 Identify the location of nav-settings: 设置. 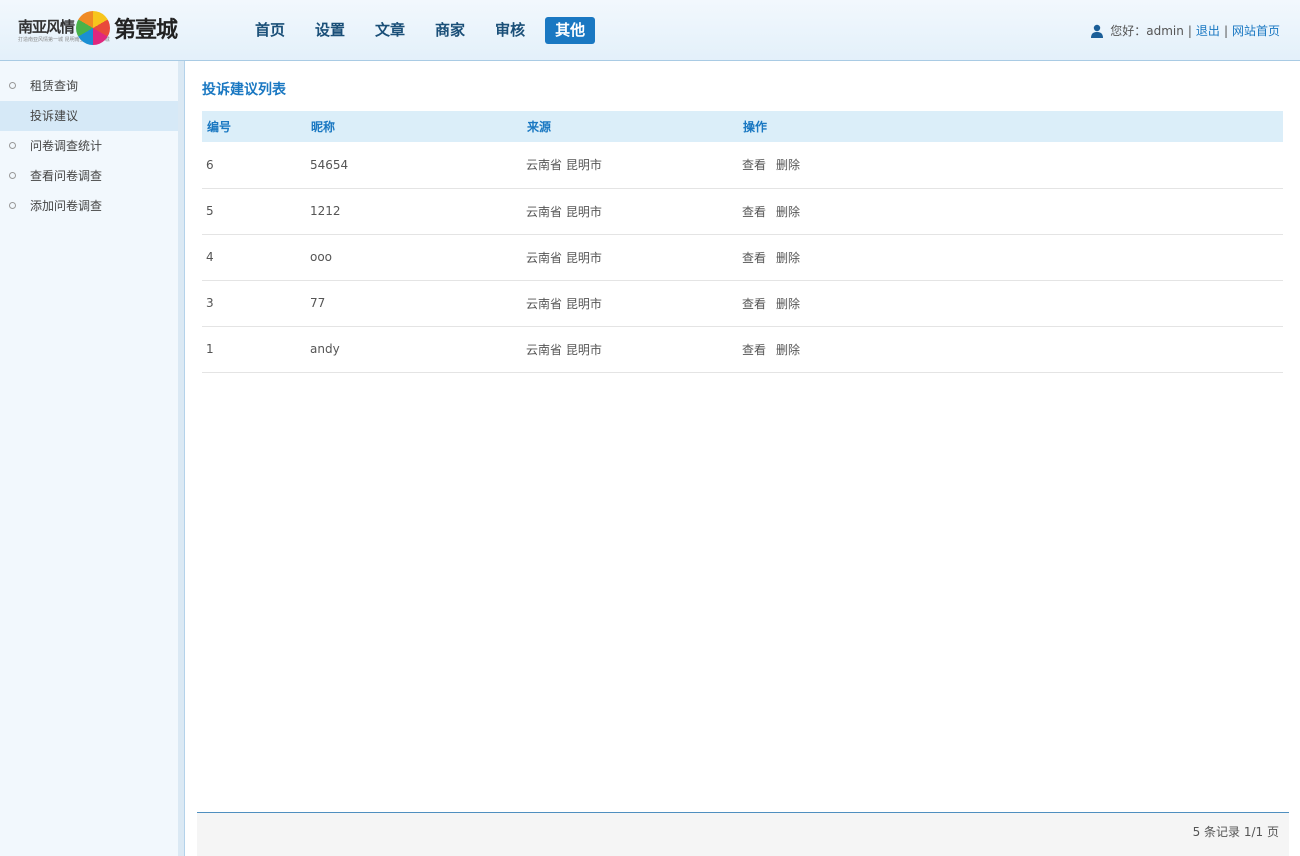
(330, 30).